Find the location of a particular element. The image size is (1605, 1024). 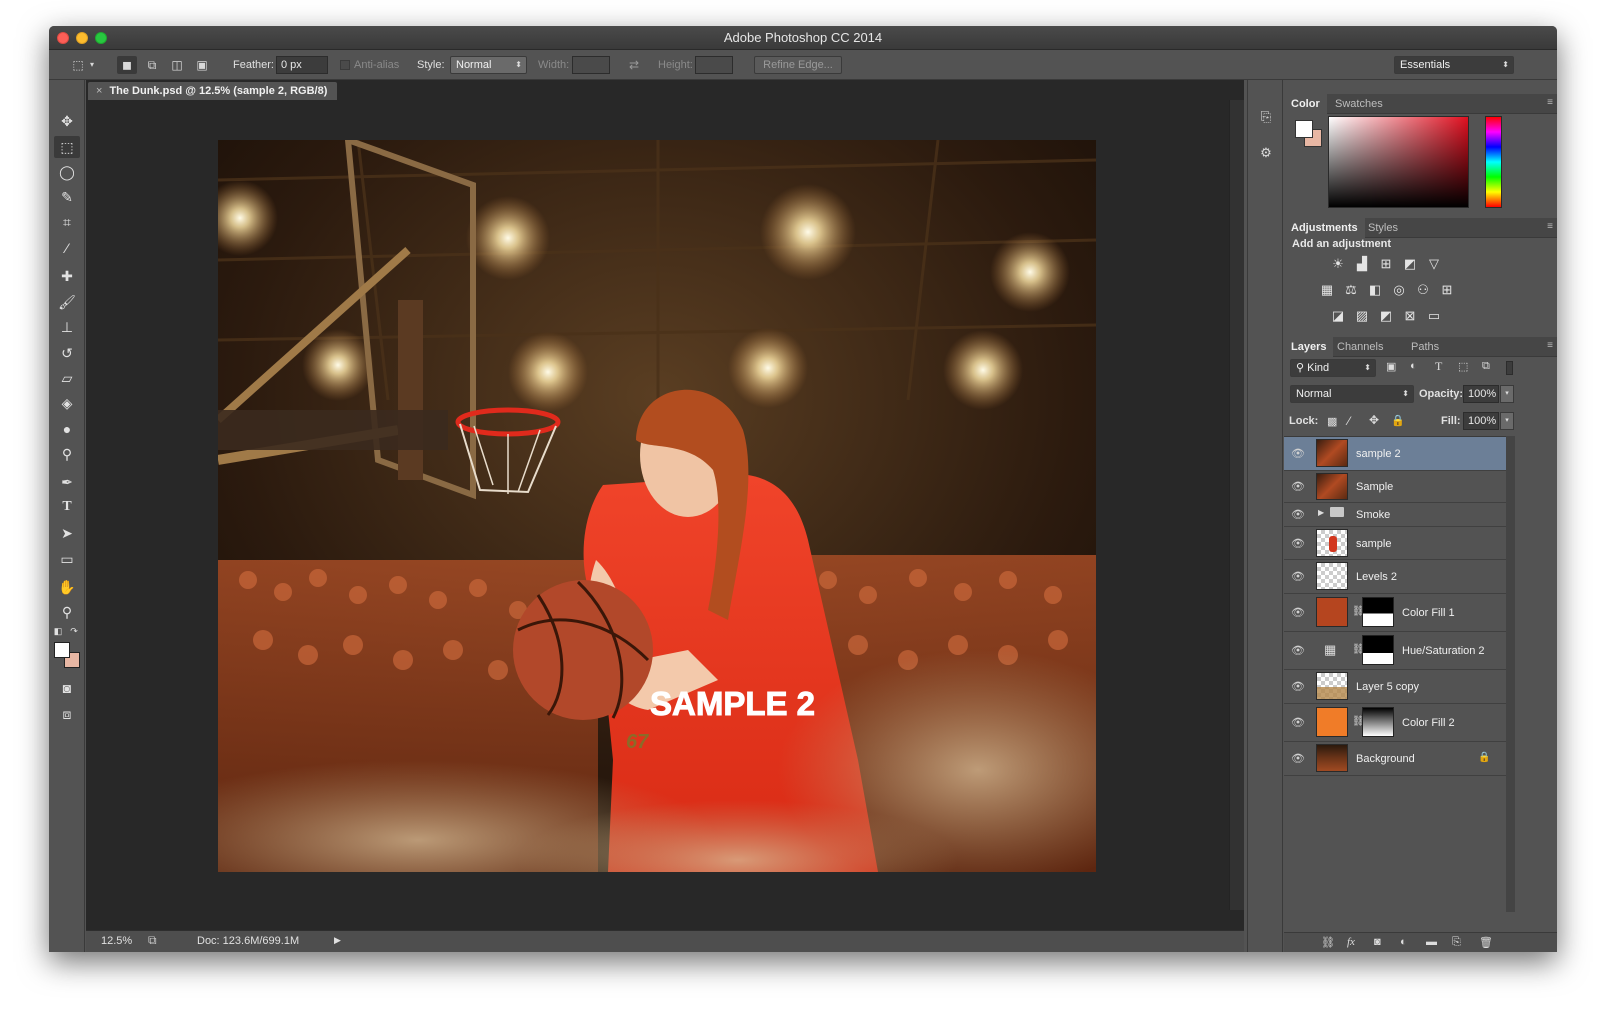

link-layers-icon: ⛓ is located at coordinates (1328, 942).